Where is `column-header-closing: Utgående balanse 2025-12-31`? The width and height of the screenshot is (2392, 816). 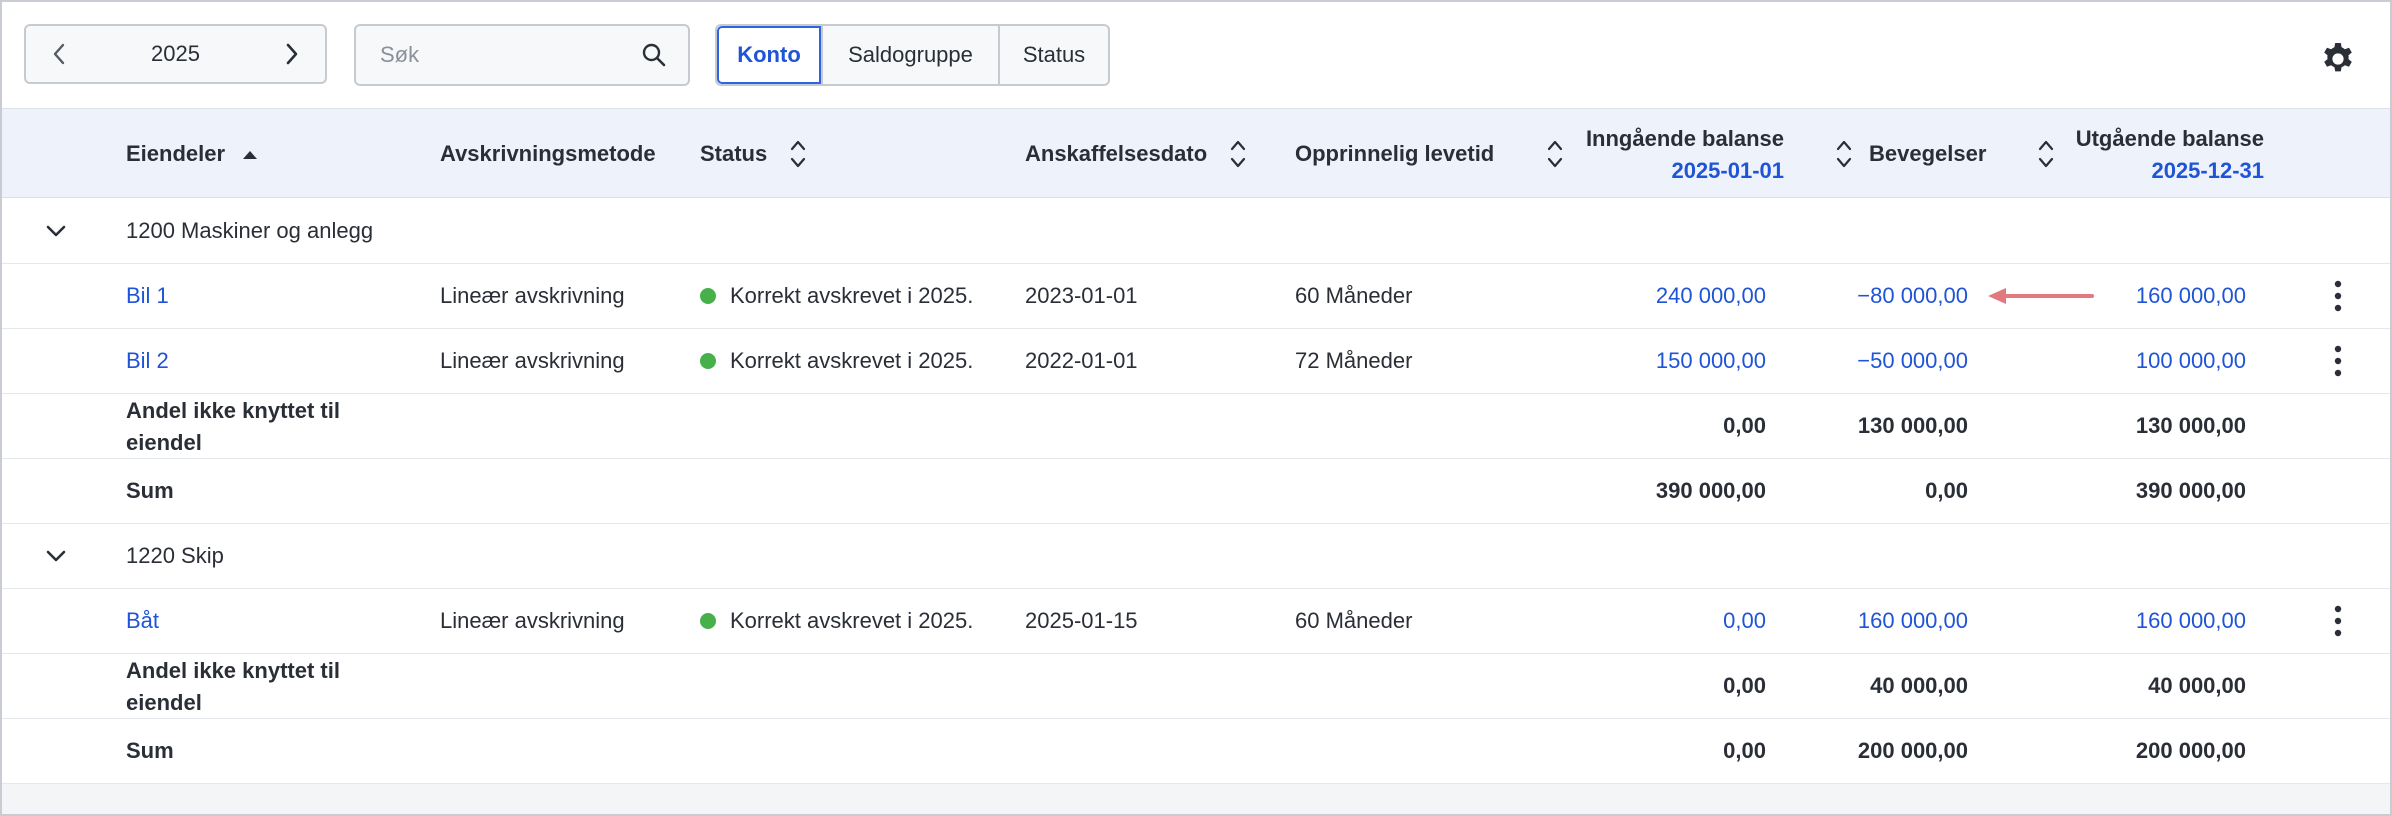
column-header-closing: Utgående balanse 2025-12-31 is located at coordinates (2170, 155).